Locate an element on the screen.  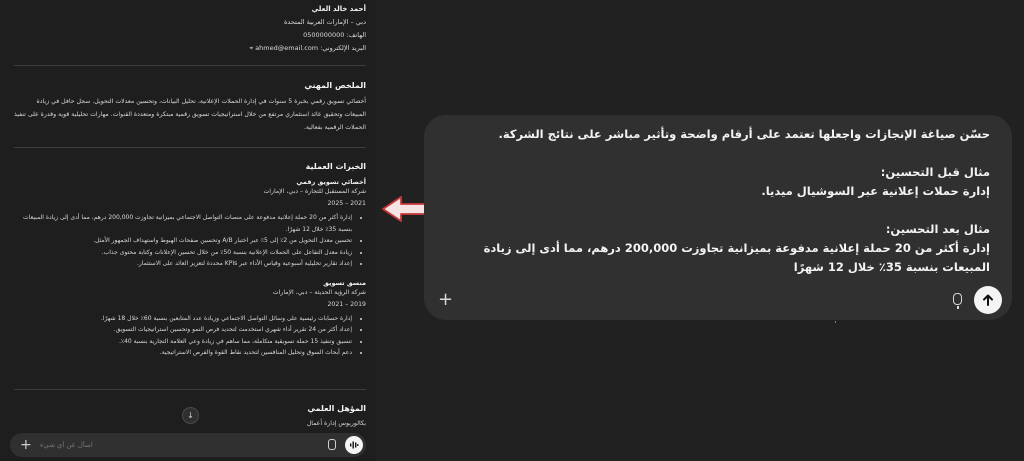
contact-location: دبي – الإمارات العربية المتحدة is located at coordinates (325, 22).